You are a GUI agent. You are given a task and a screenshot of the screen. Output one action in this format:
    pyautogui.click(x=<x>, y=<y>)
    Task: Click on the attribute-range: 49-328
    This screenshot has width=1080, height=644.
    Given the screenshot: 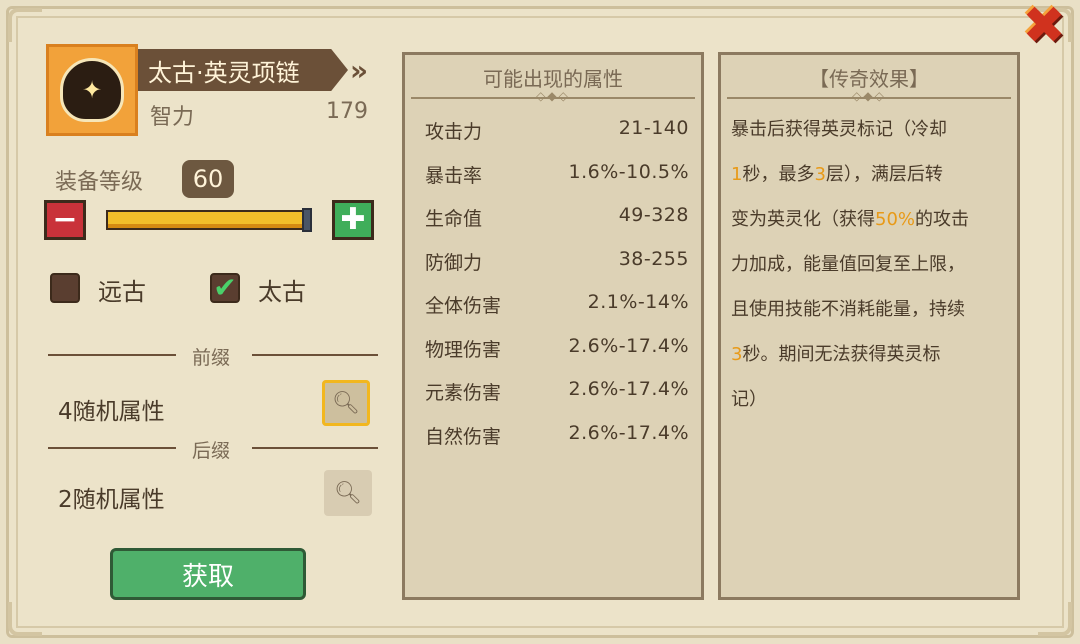 What is the action you would take?
    pyautogui.click(x=653, y=215)
    